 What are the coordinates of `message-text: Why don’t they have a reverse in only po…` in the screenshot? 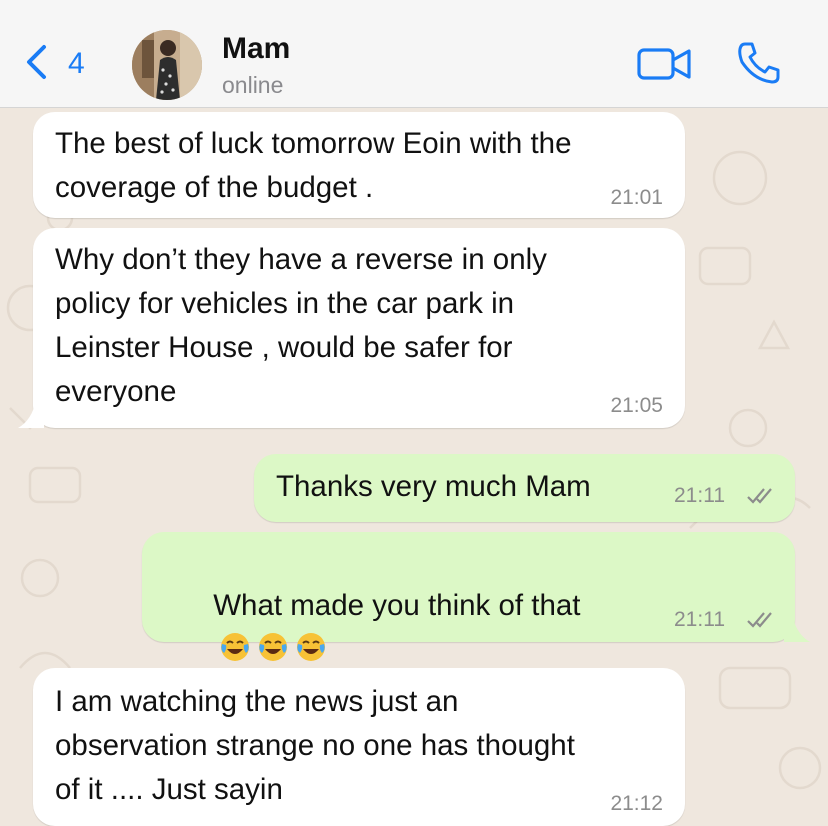 It's located at (301, 325).